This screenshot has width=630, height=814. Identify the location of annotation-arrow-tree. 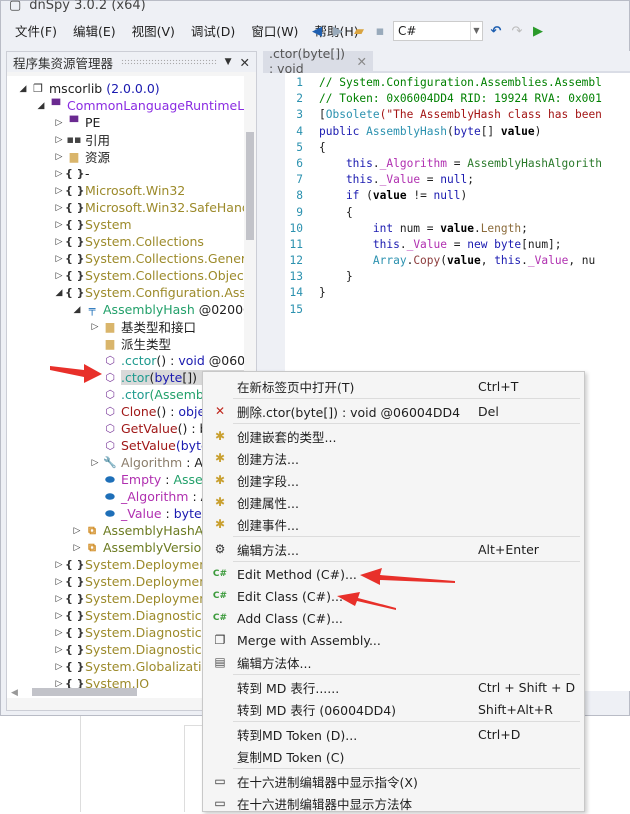
(76, 373).